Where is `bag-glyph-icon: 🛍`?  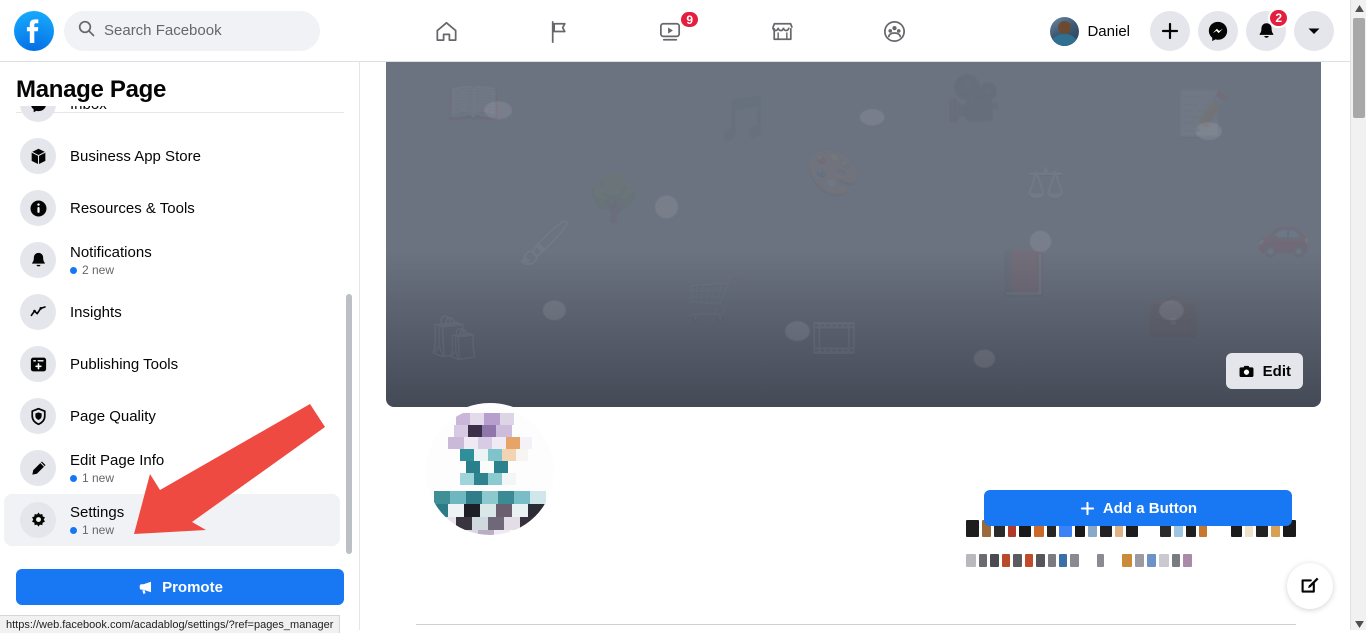 bag-glyph-icon: 🛍 is located at coordinates (454, 338).